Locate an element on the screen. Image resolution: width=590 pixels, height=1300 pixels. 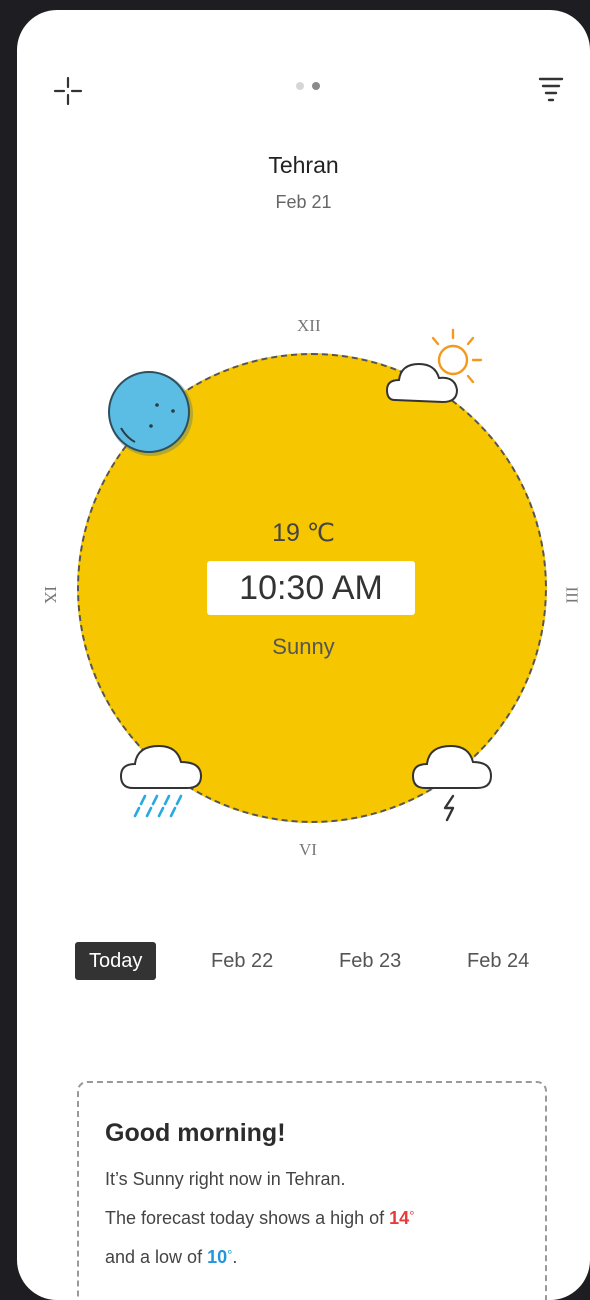
clock-mark-vi: VI is located at coordinates (308, 849).